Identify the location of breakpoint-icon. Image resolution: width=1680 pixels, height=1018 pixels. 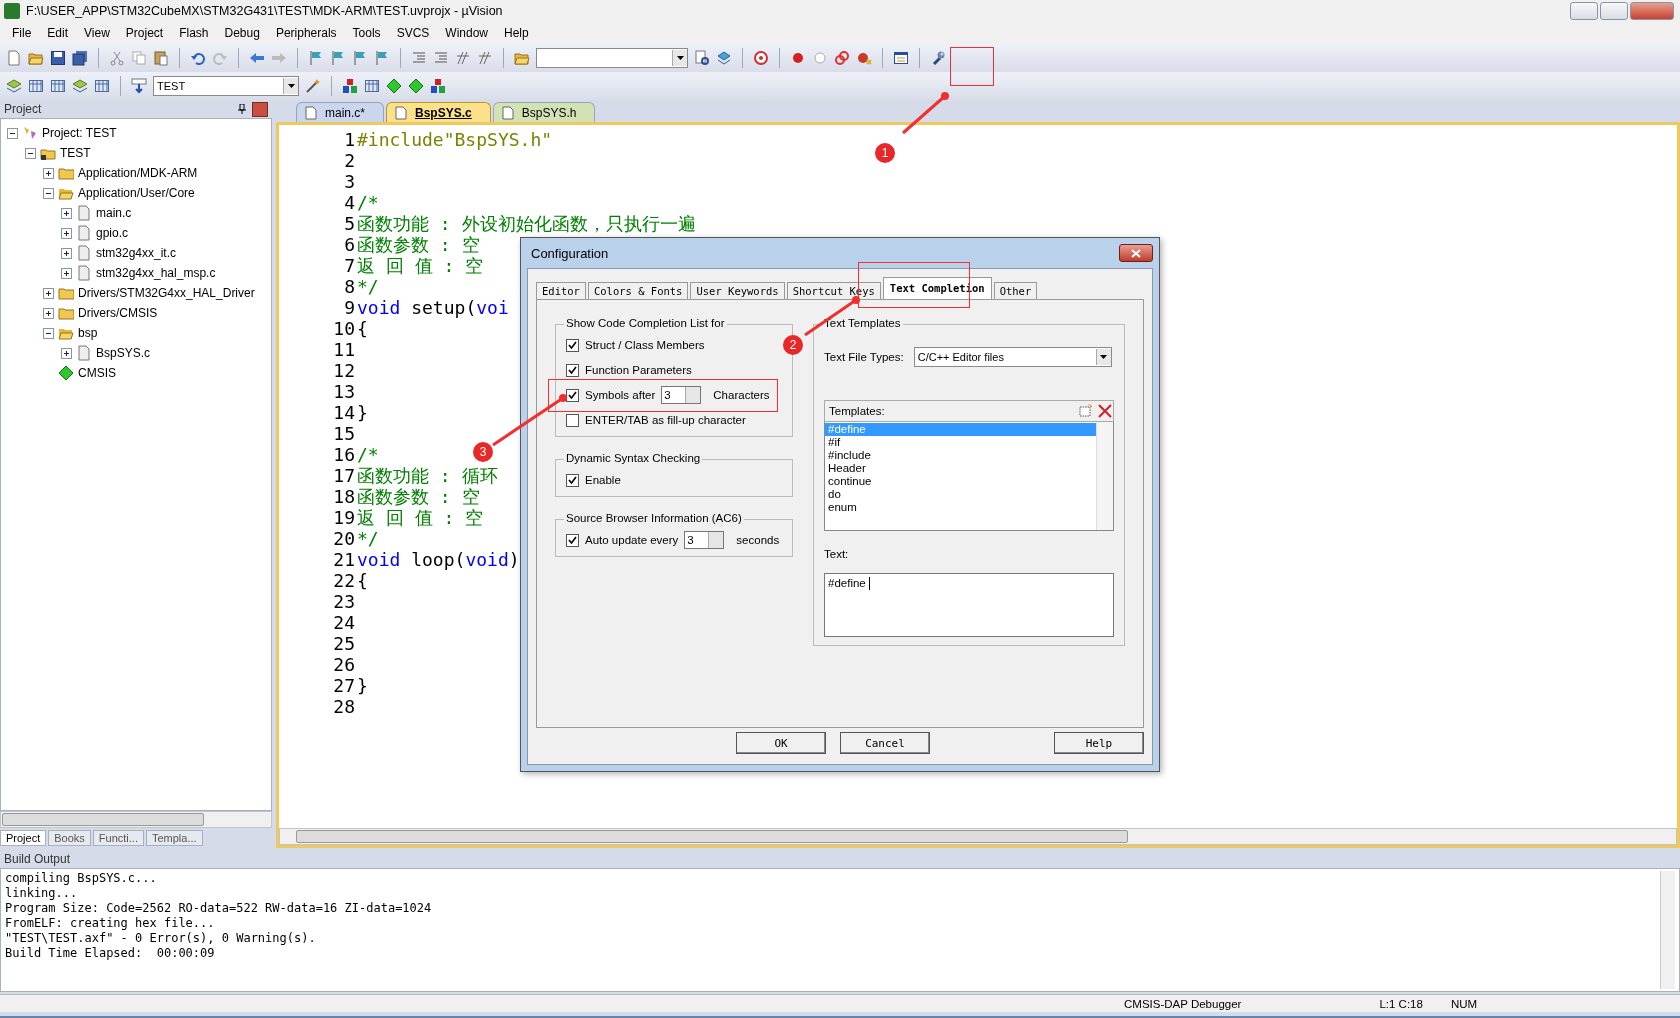
(798, 58).